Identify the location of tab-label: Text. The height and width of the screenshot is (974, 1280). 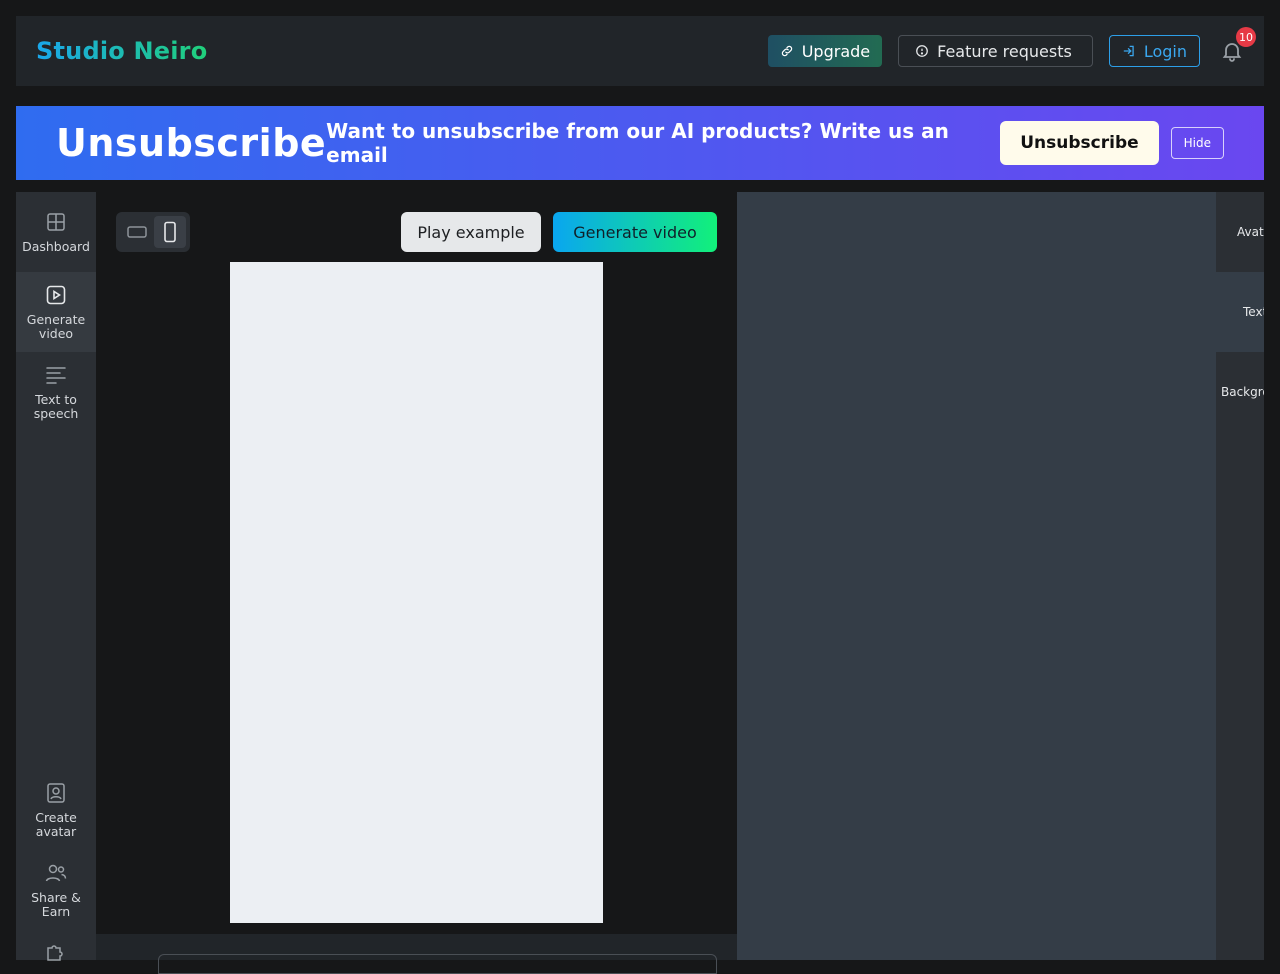
(1253, 312).